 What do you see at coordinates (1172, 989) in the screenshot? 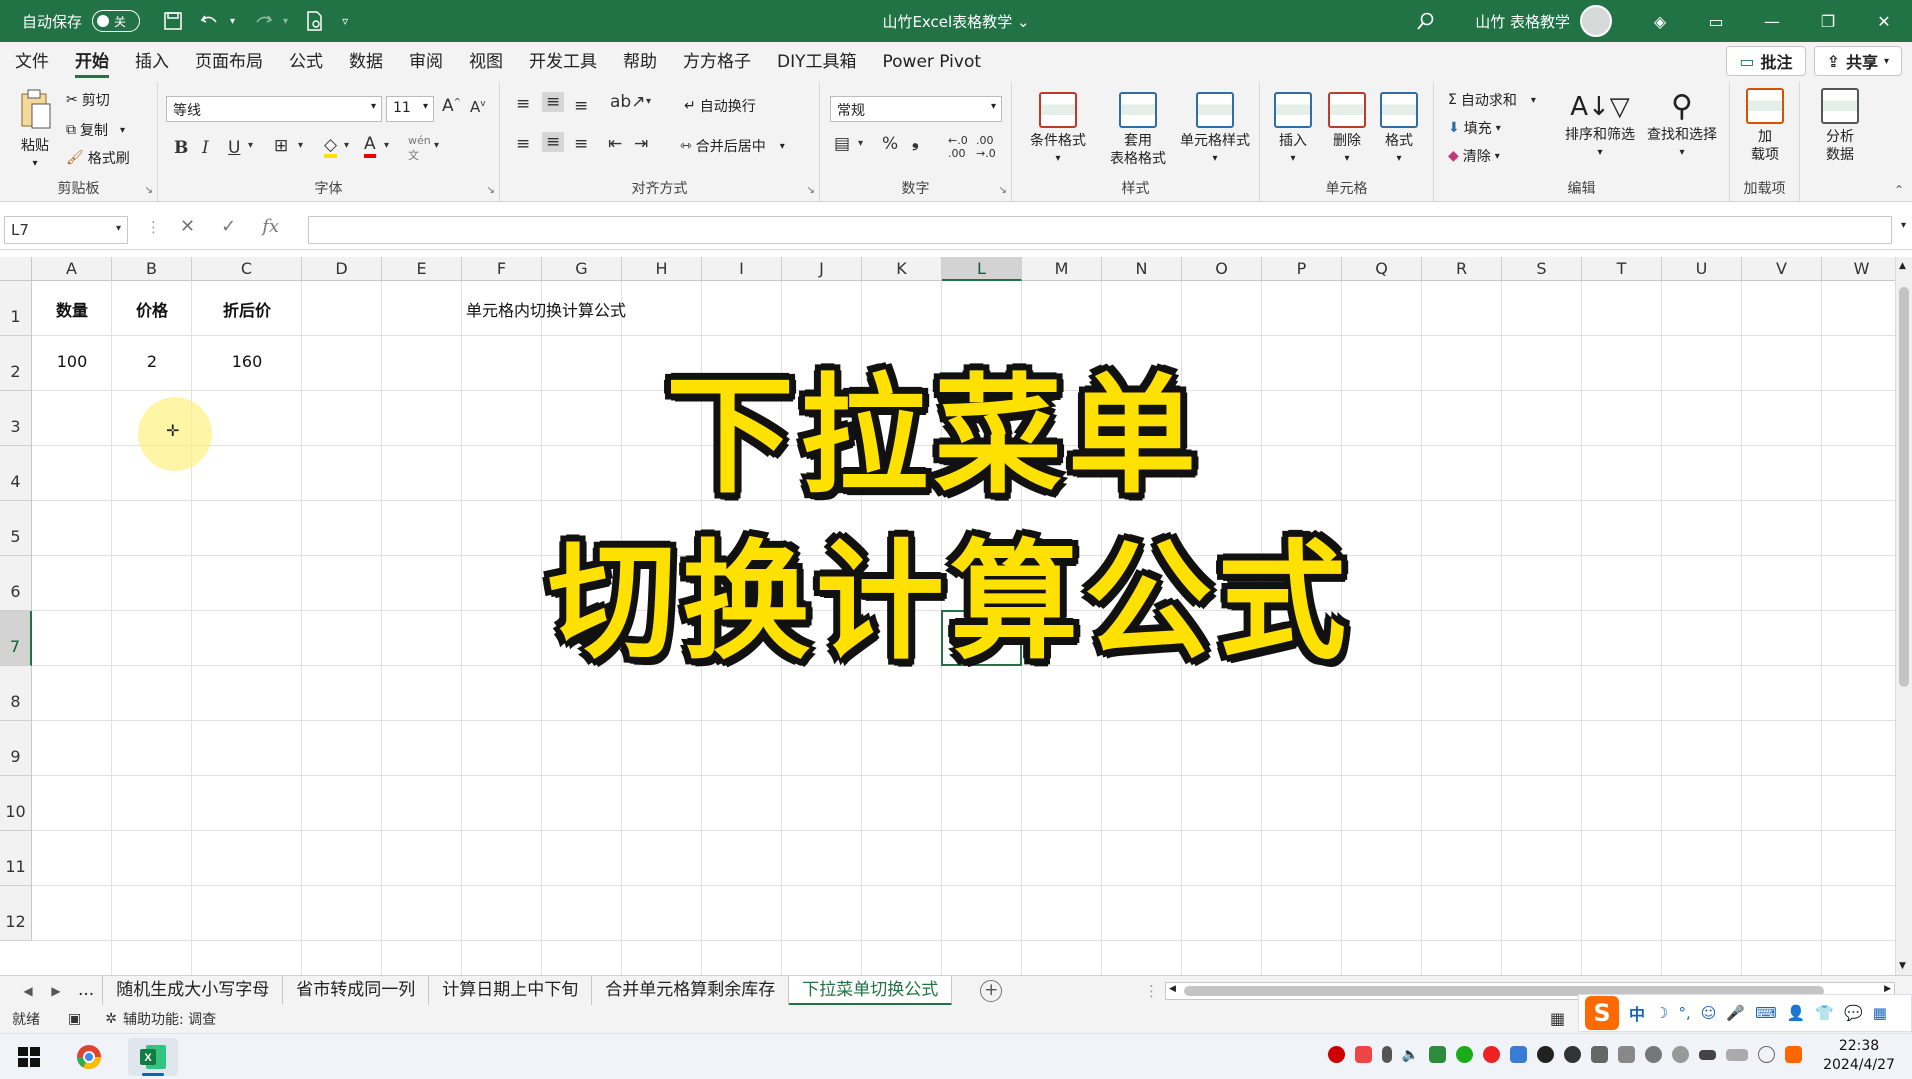
I see `scroll-left-icon: ◀` at bounding box center [1172, 989].